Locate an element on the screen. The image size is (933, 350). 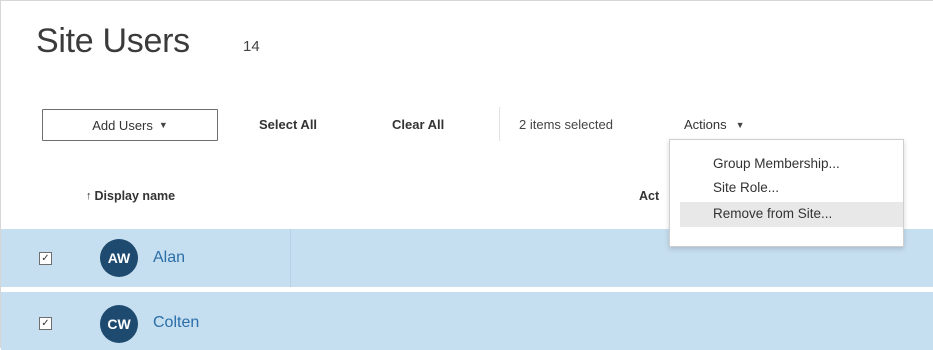
user-name-link: Alan is located at coordinates (169, 258).